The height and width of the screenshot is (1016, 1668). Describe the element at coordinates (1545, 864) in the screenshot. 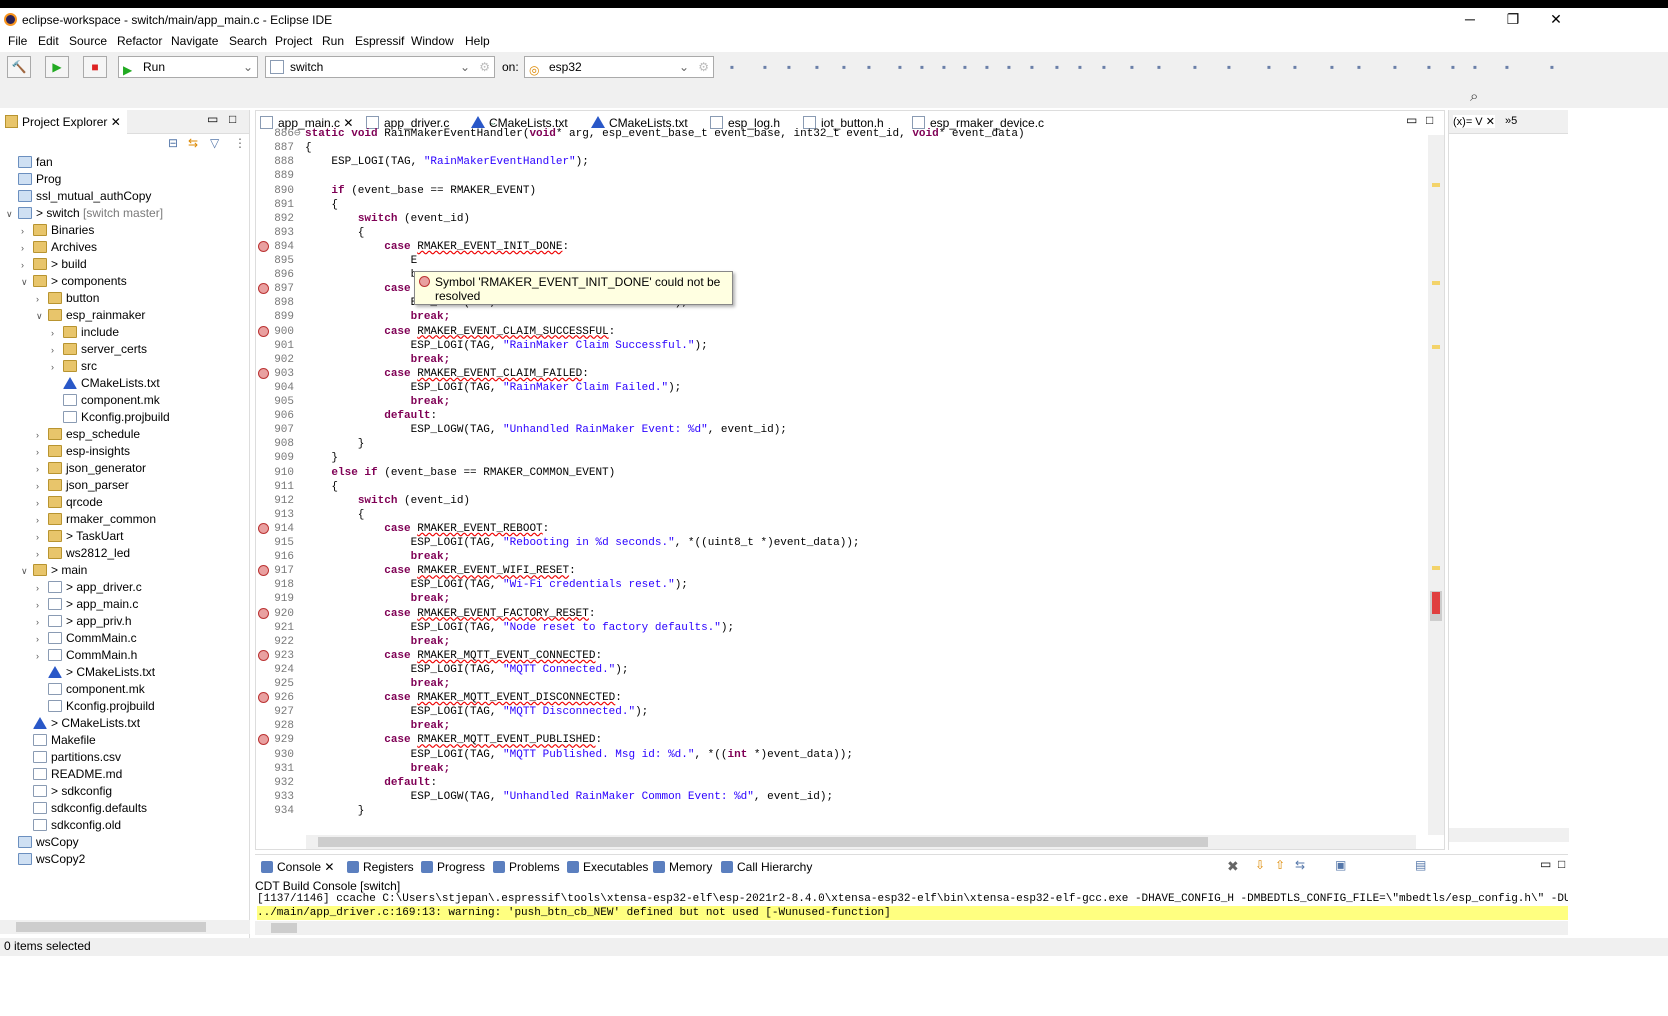

I see `minimize-console-icon: ▭` at that location.